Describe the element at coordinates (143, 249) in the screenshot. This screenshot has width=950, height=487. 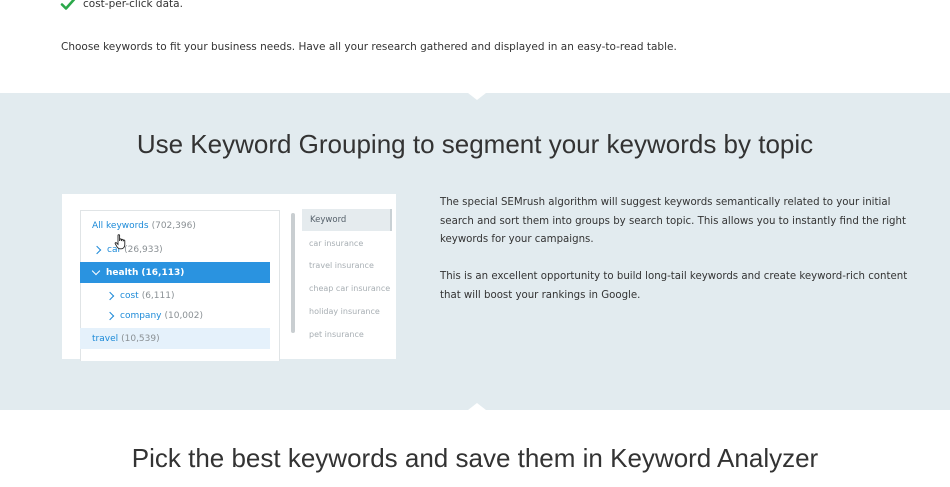
I see `tree-item-count: (26,933)` at that location.